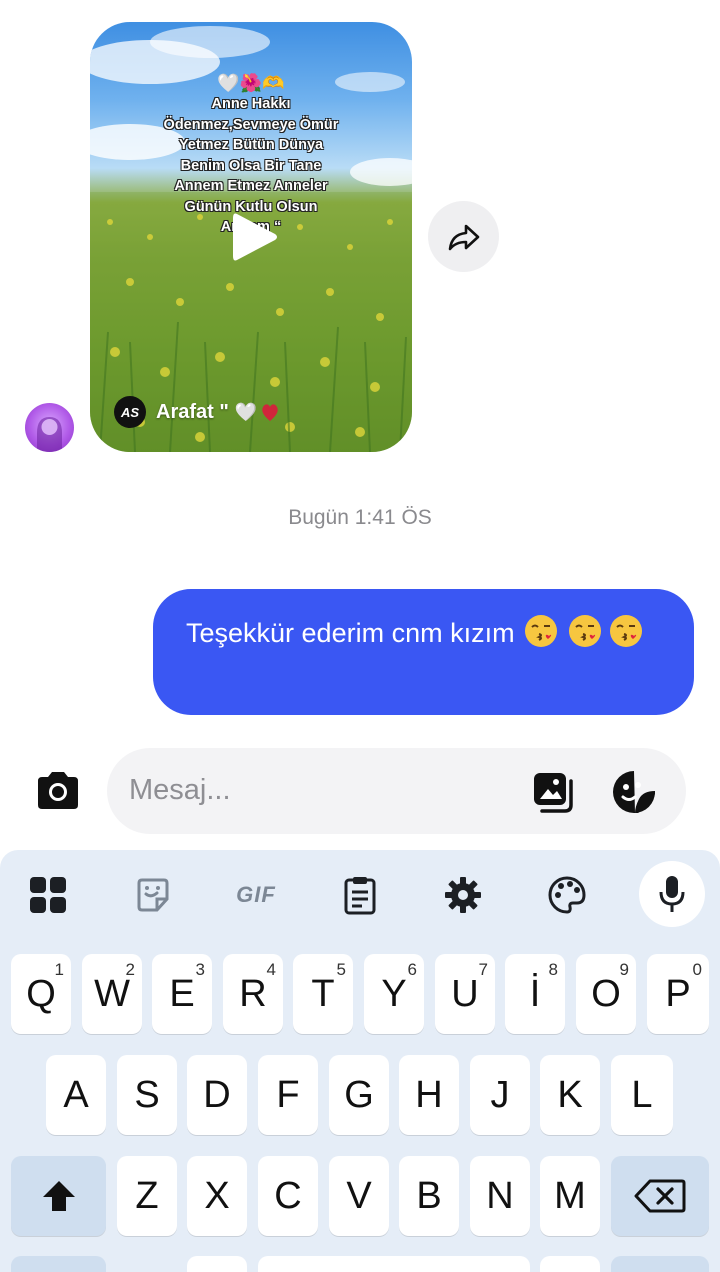 The width and height of the screenshot is (720, 1272). I want to click on key-label: N, so click(500, 1195).